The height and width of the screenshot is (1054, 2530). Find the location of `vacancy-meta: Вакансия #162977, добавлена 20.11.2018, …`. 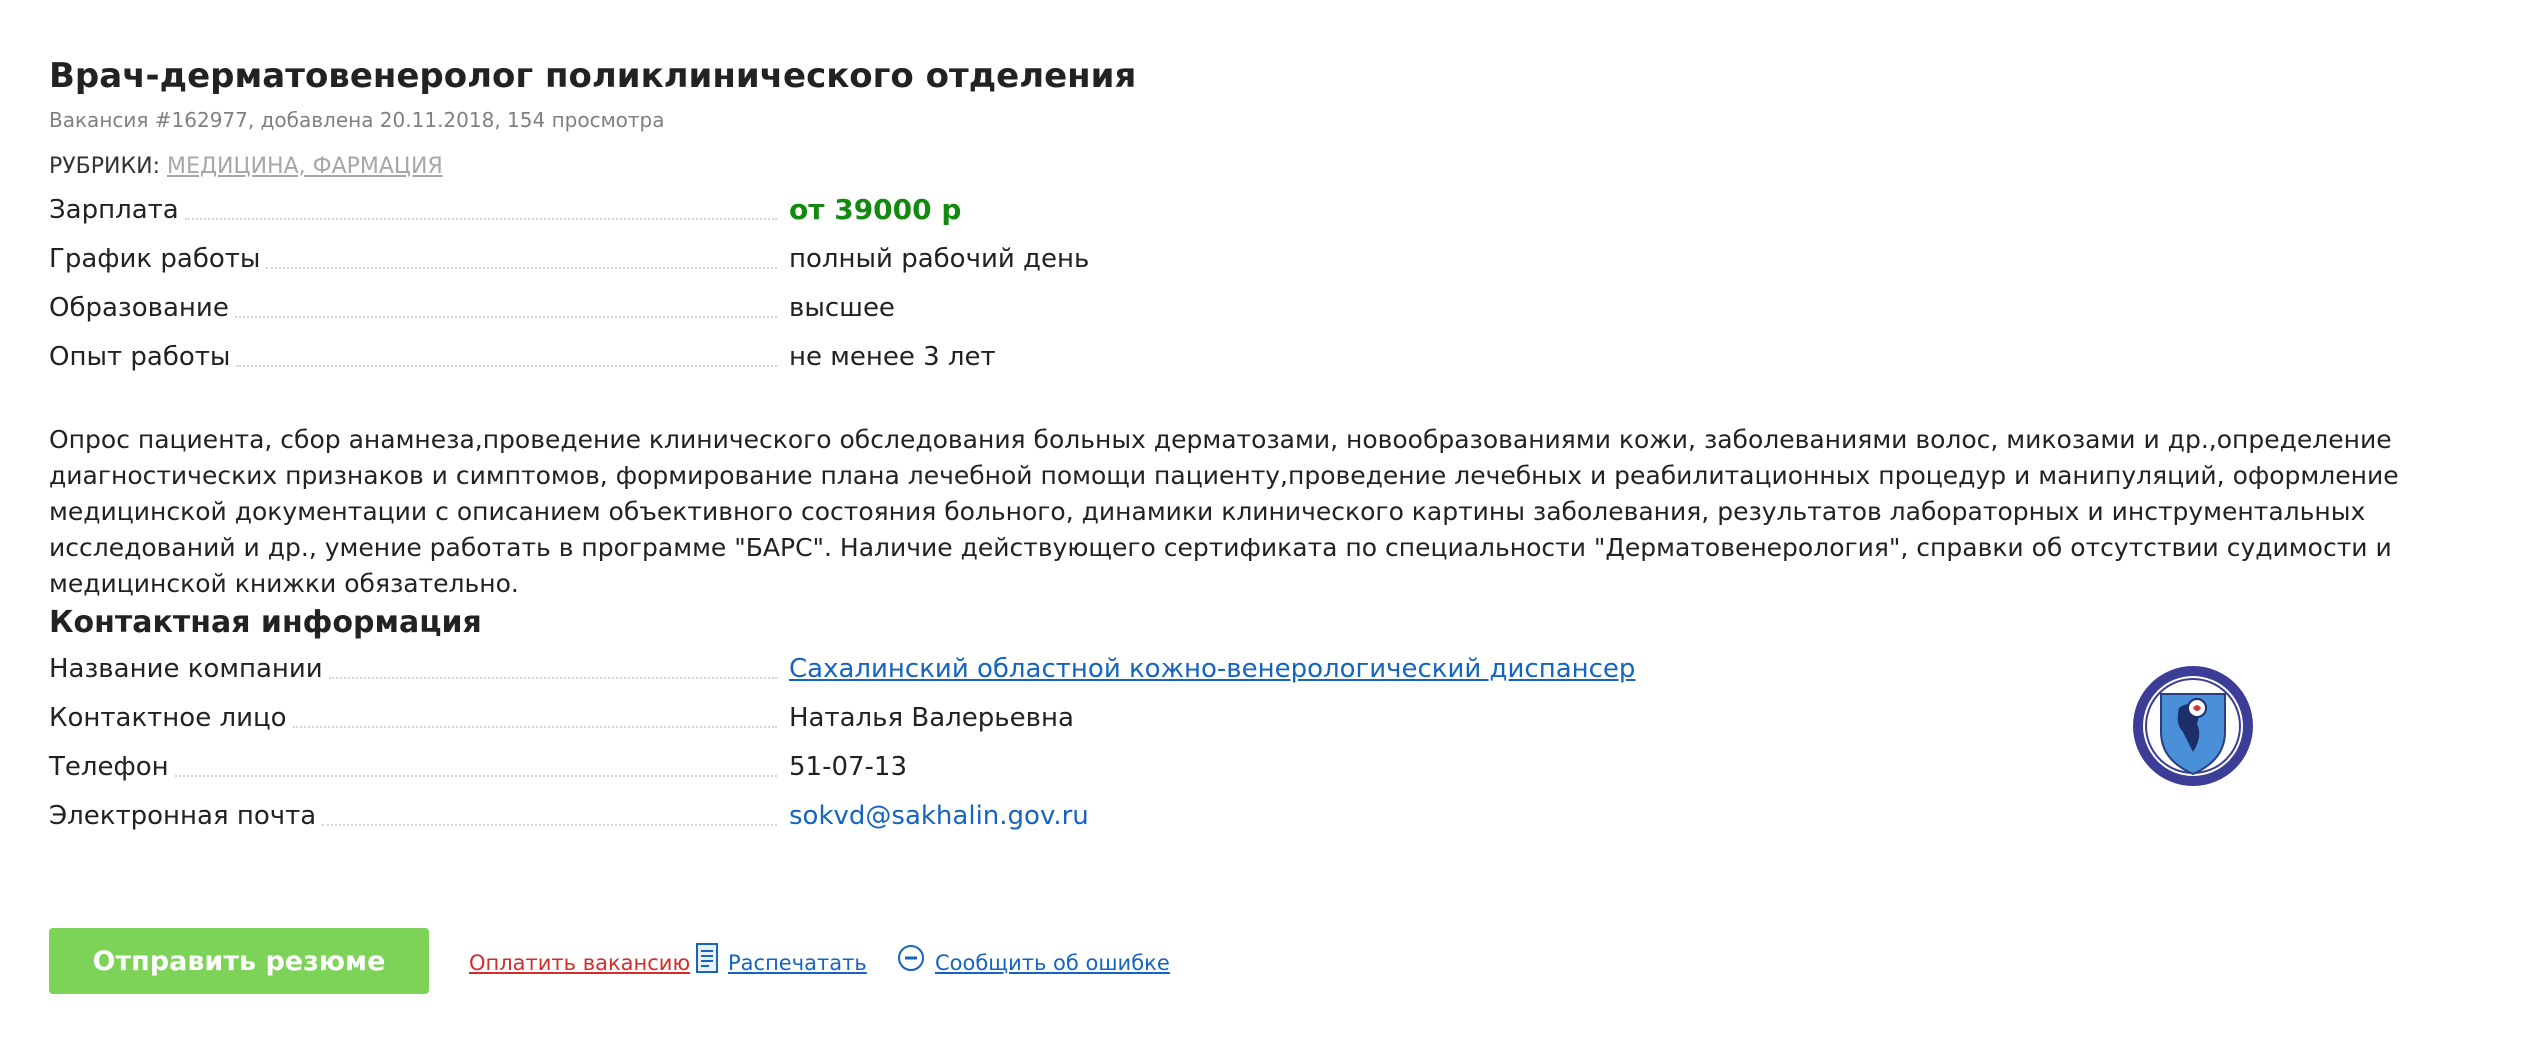

vacancy-meta: Вакансия #162977, добавлена 20.11.2018, … is located at coordinates (357, 120).